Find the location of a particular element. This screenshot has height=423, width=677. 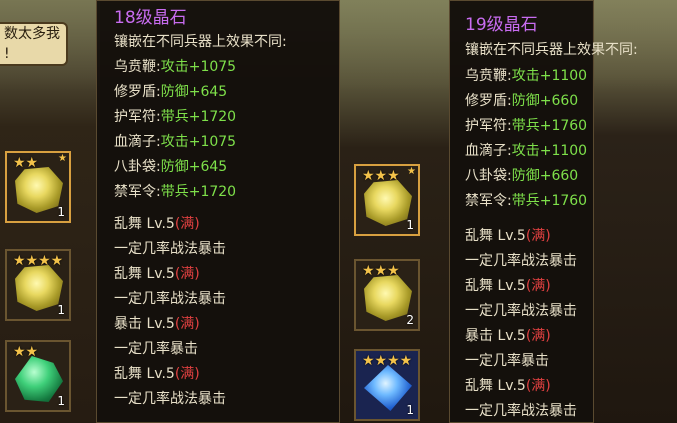

effect-line: 八卦袋:防御+660 is located at coordinates (522, 176).